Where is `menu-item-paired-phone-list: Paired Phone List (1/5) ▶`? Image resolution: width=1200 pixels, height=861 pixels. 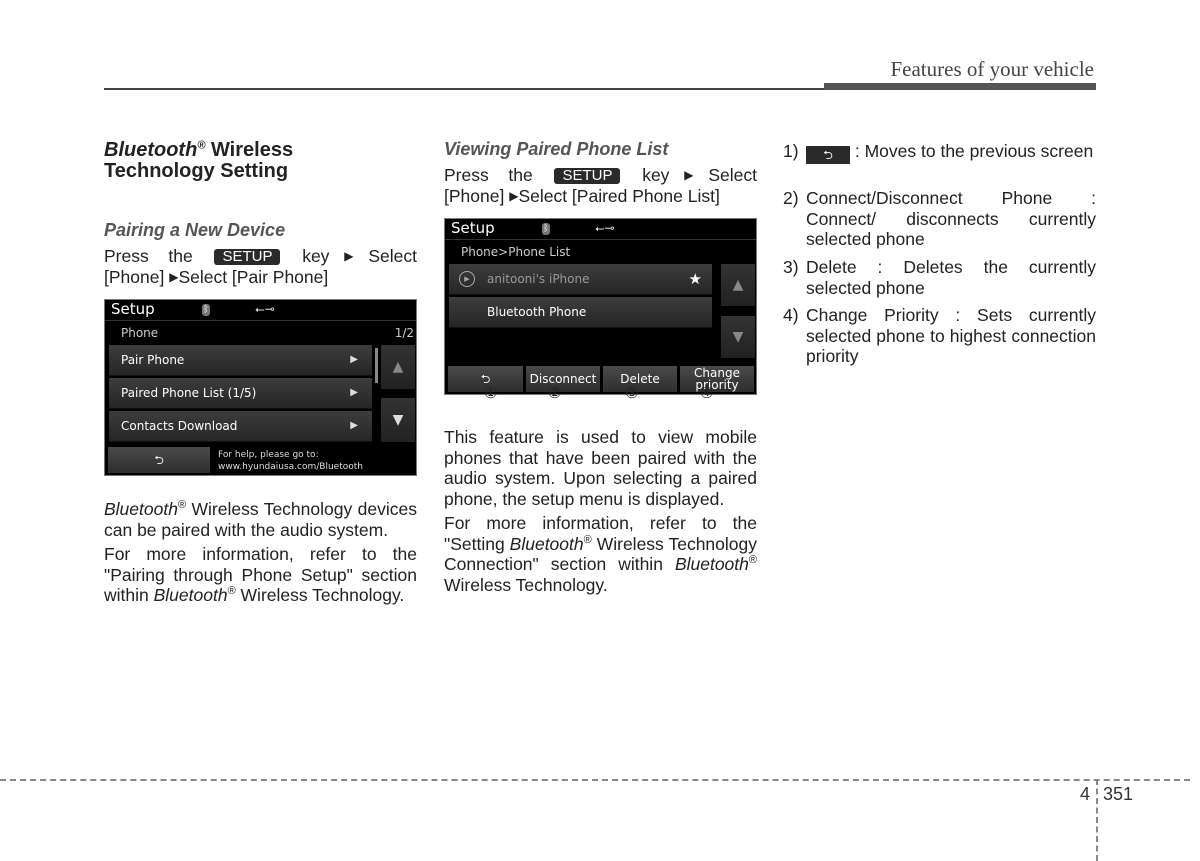 menu-item-paired-phone-list: Paired Phone List (1/5) ▶ is located at coordinates (240, 393).